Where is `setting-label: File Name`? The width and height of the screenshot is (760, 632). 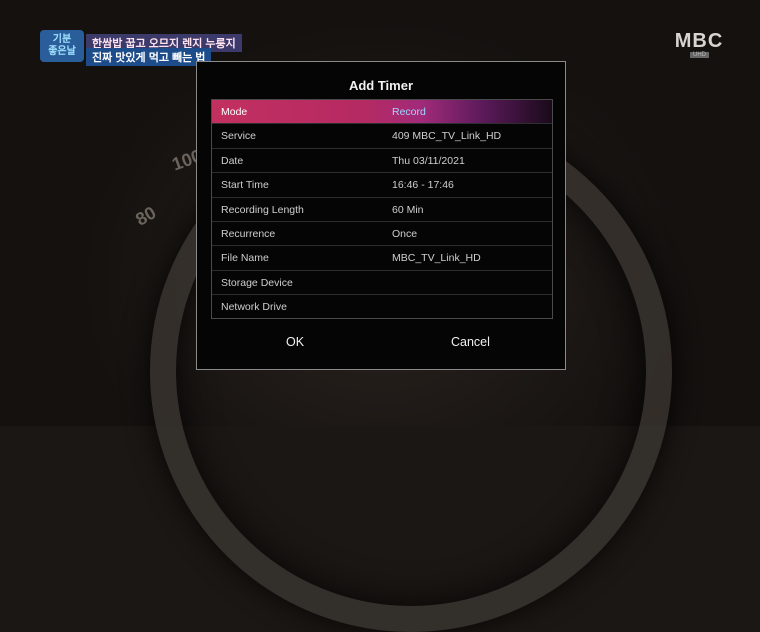
setting-label: File Name is located at coordinates (245, 258).